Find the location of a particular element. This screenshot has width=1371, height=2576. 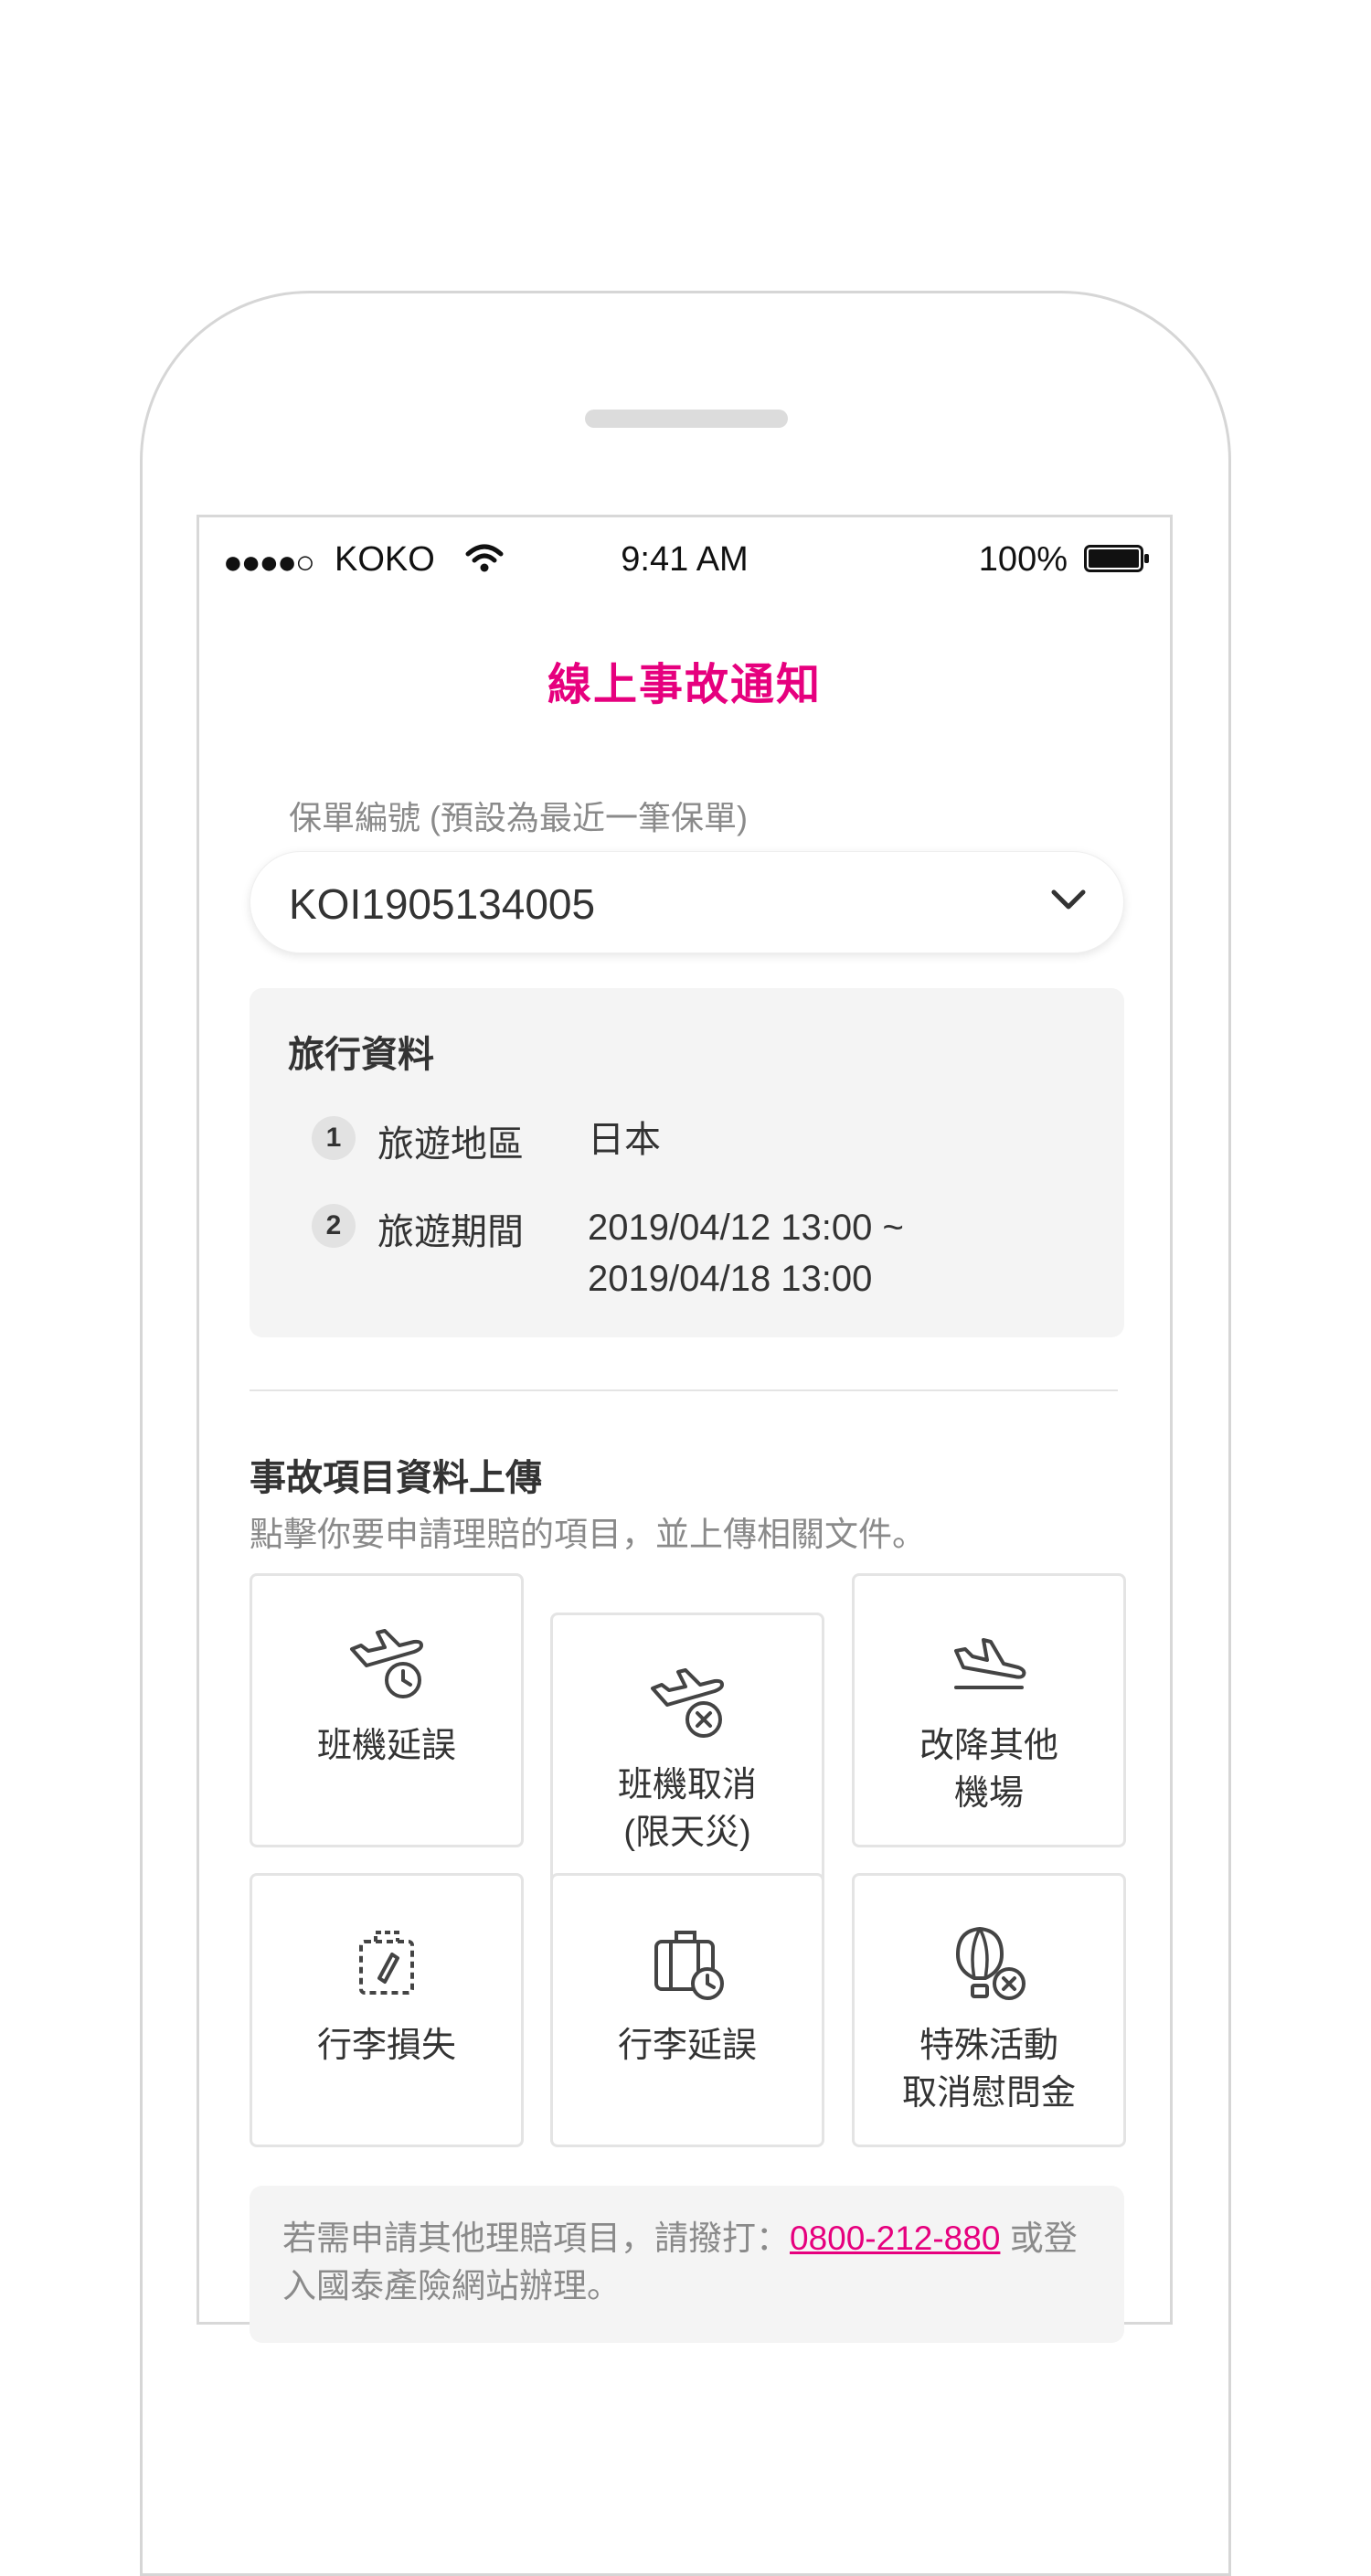

trip-info-heading: 旅行資料 is located at coordinates (361, 1055).